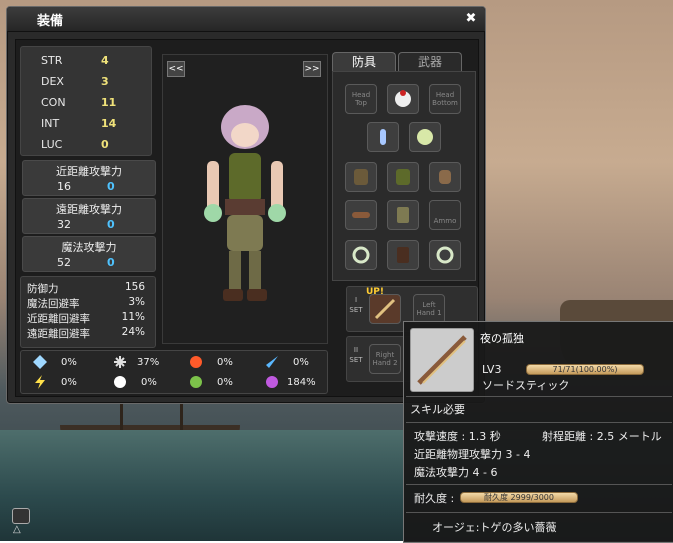 The width and height of the screenshot is (673, 543). I want to click on defense-value: 3%, so click(136, 302).